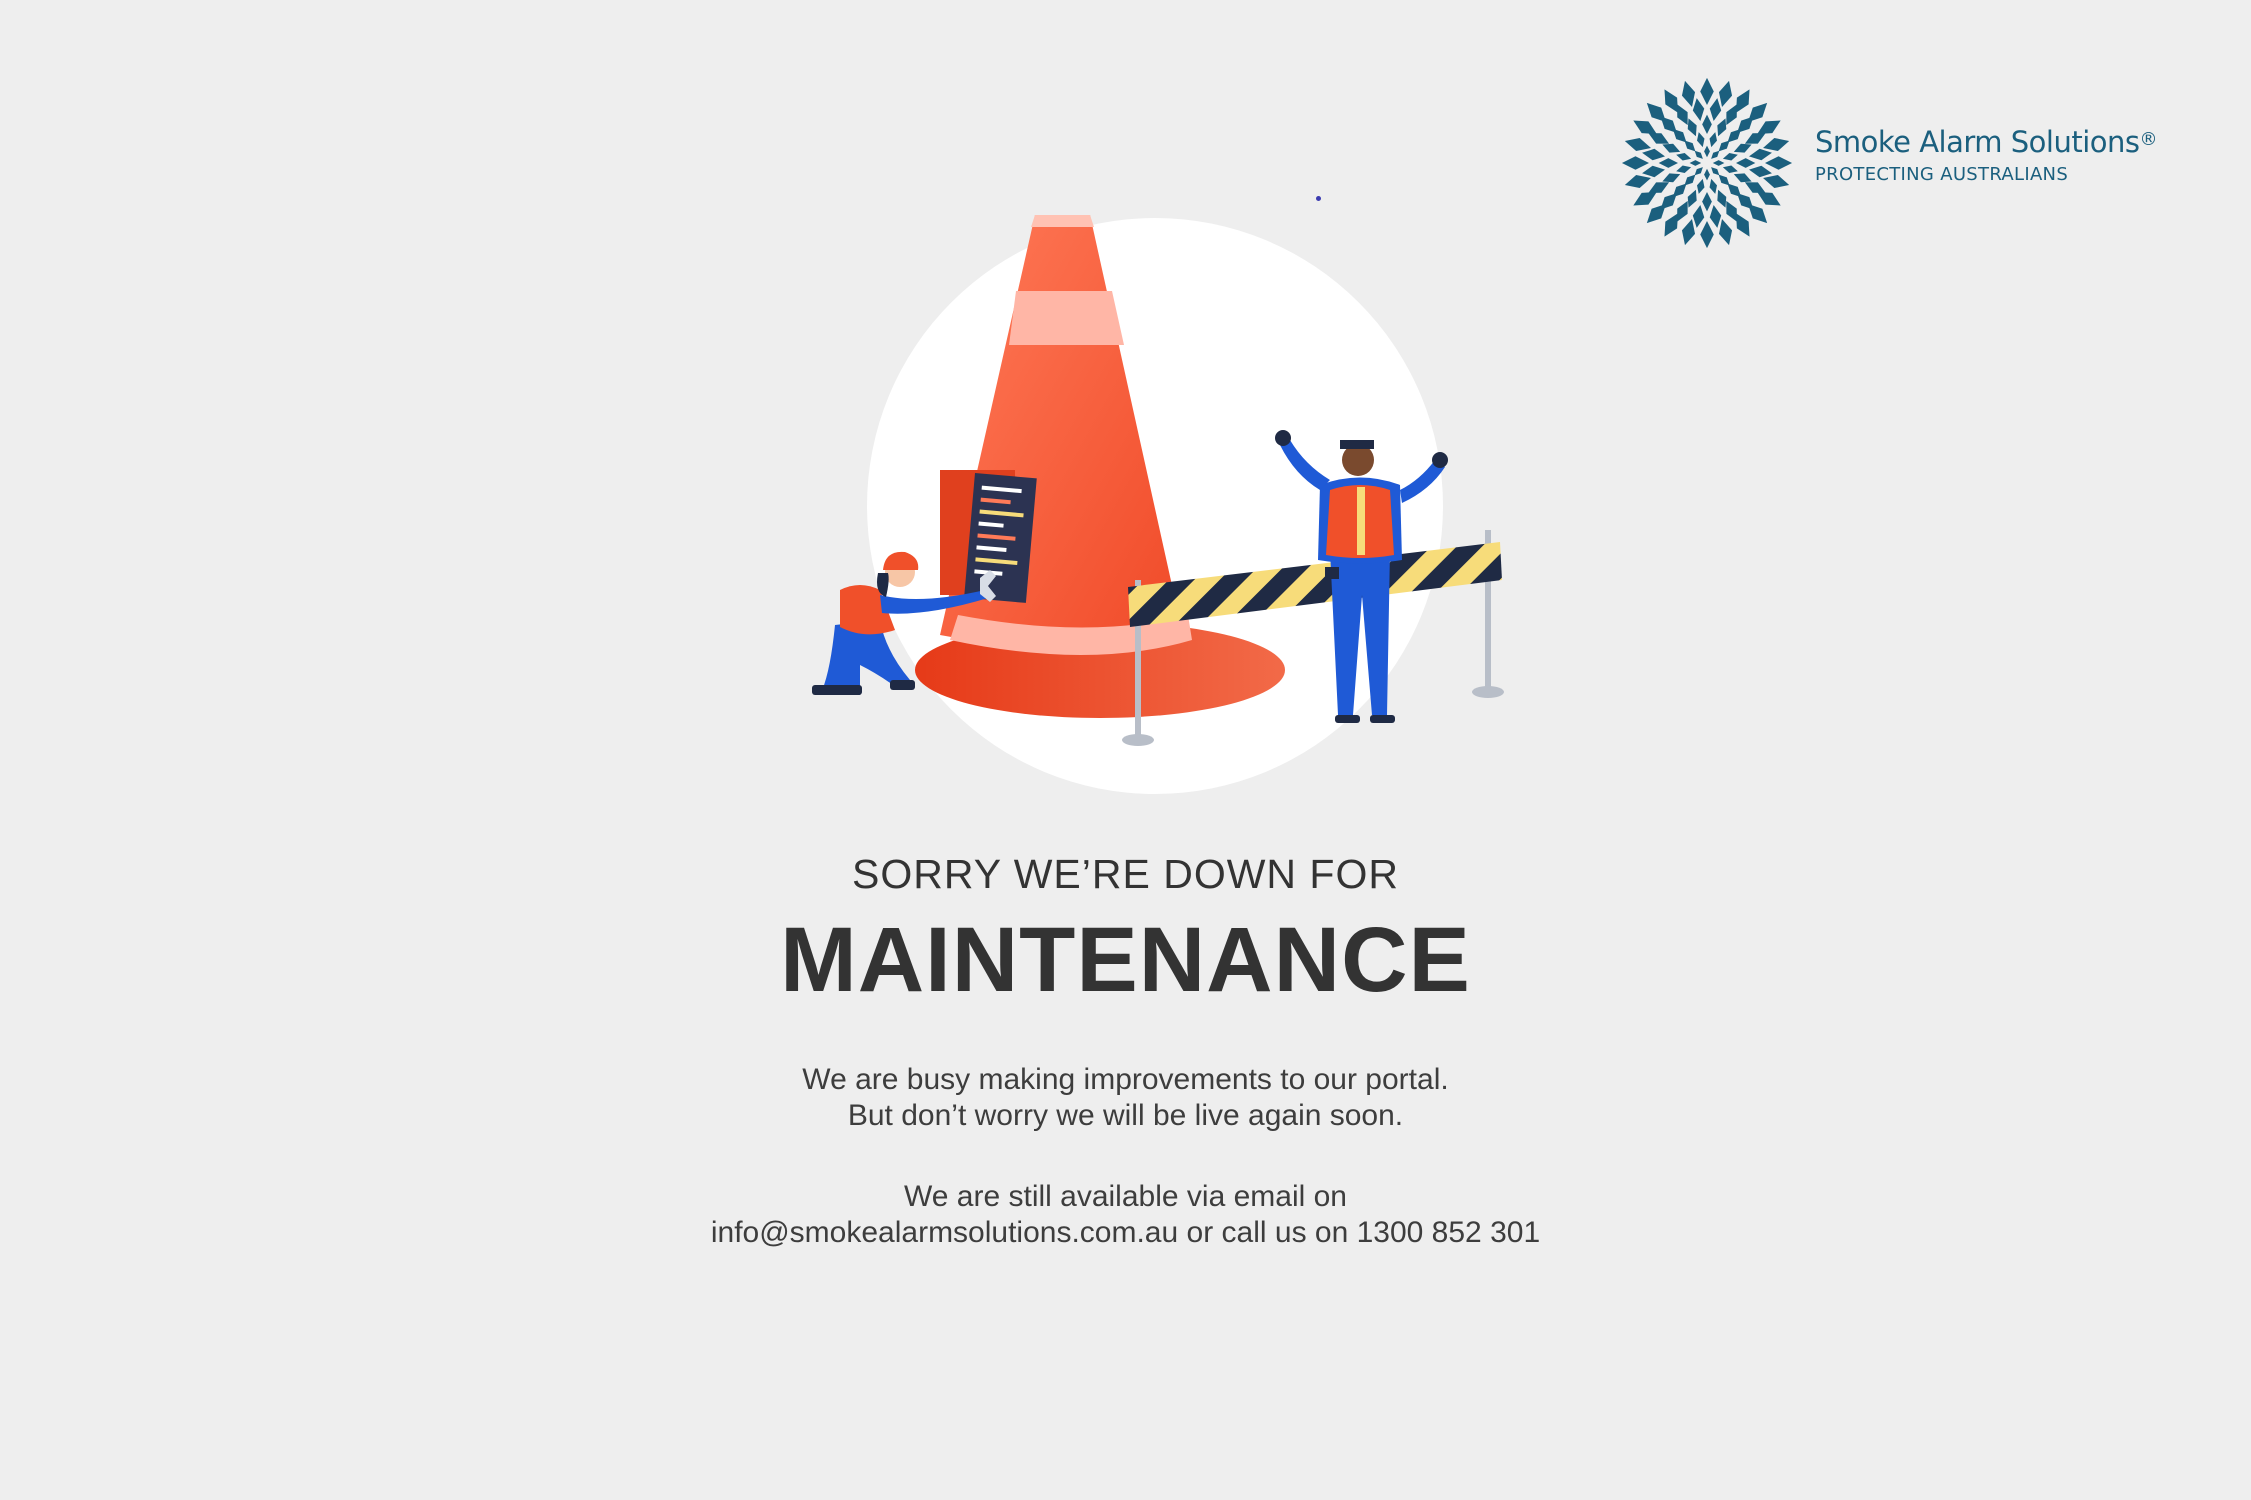 The height and width of the screenshot is (1500, 2251). I want to click on brand-name: Smoke Alarm Solutions®, so click(1986, 142).